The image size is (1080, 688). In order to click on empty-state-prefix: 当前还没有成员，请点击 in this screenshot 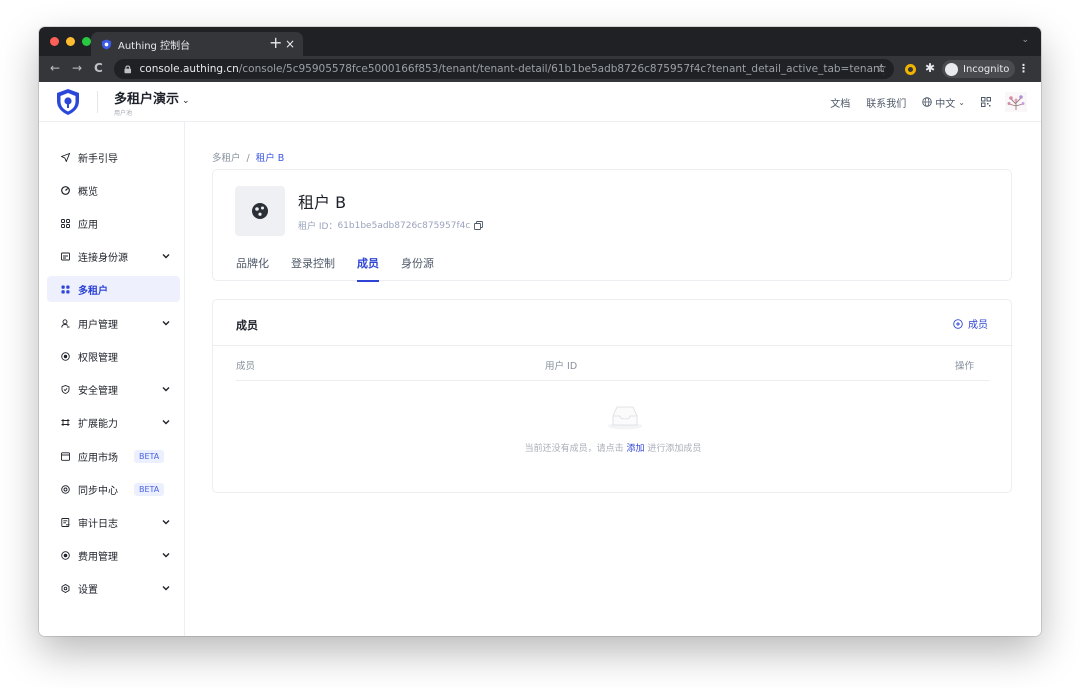, I will do `click(575, 449)`.